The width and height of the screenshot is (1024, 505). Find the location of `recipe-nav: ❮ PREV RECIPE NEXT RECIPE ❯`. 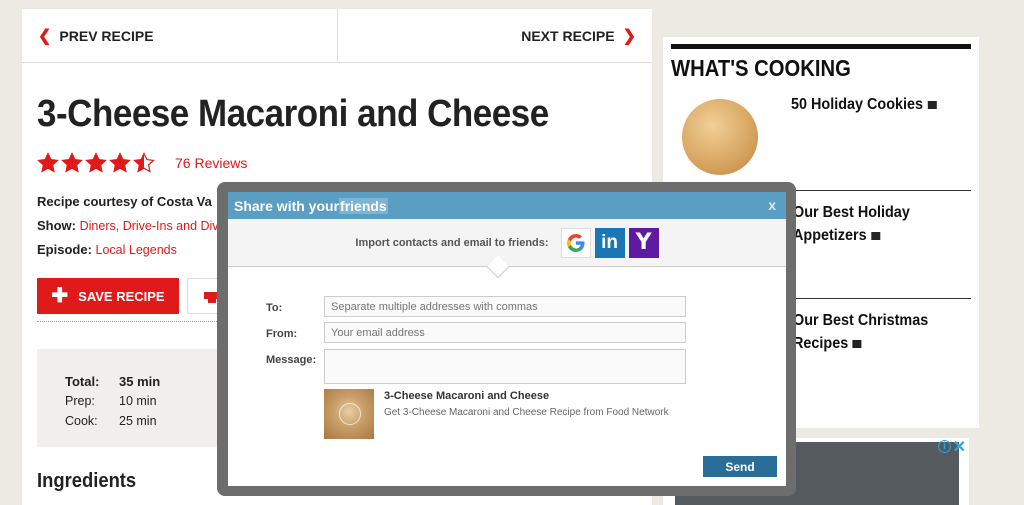

recipe-nav: ❮ PREV RECIPE NEXT RECIPE ❯ is located at coordinates (337, 36).